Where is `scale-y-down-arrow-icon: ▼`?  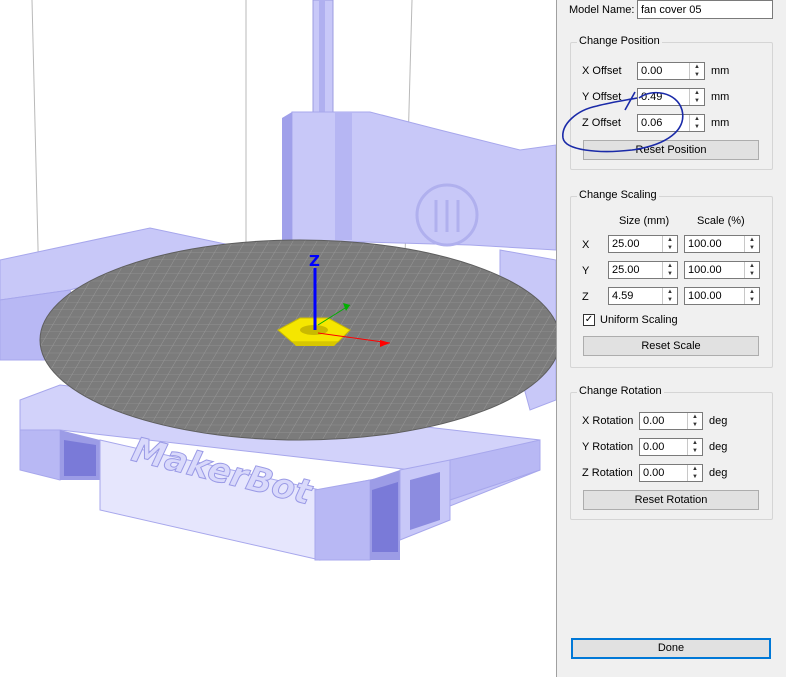
scale-y-down-arrow-icon: ▼ is located at coordinates (752, 274).